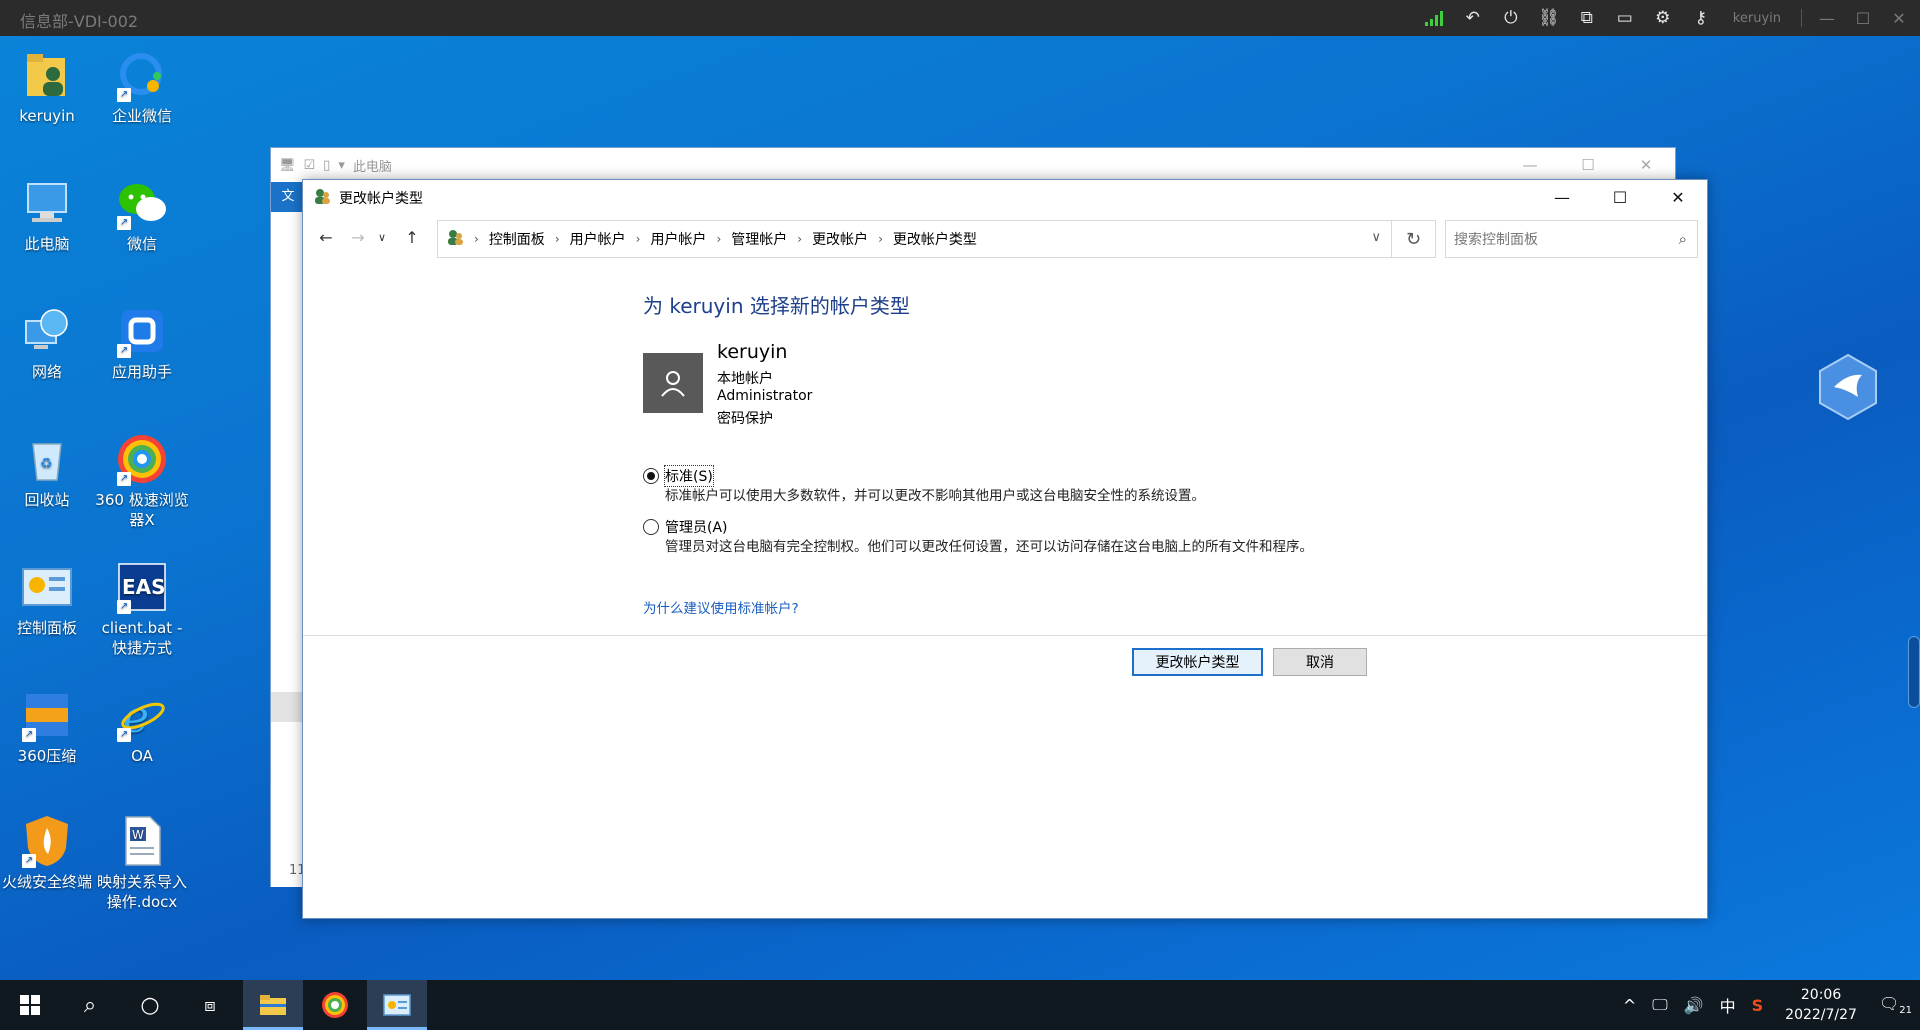 The image size is (1920, 1030). What do you see at coordinates (142, 203) in the screenshot?
I see `wechat-icon: ↗` at bounding box center [142, 203].